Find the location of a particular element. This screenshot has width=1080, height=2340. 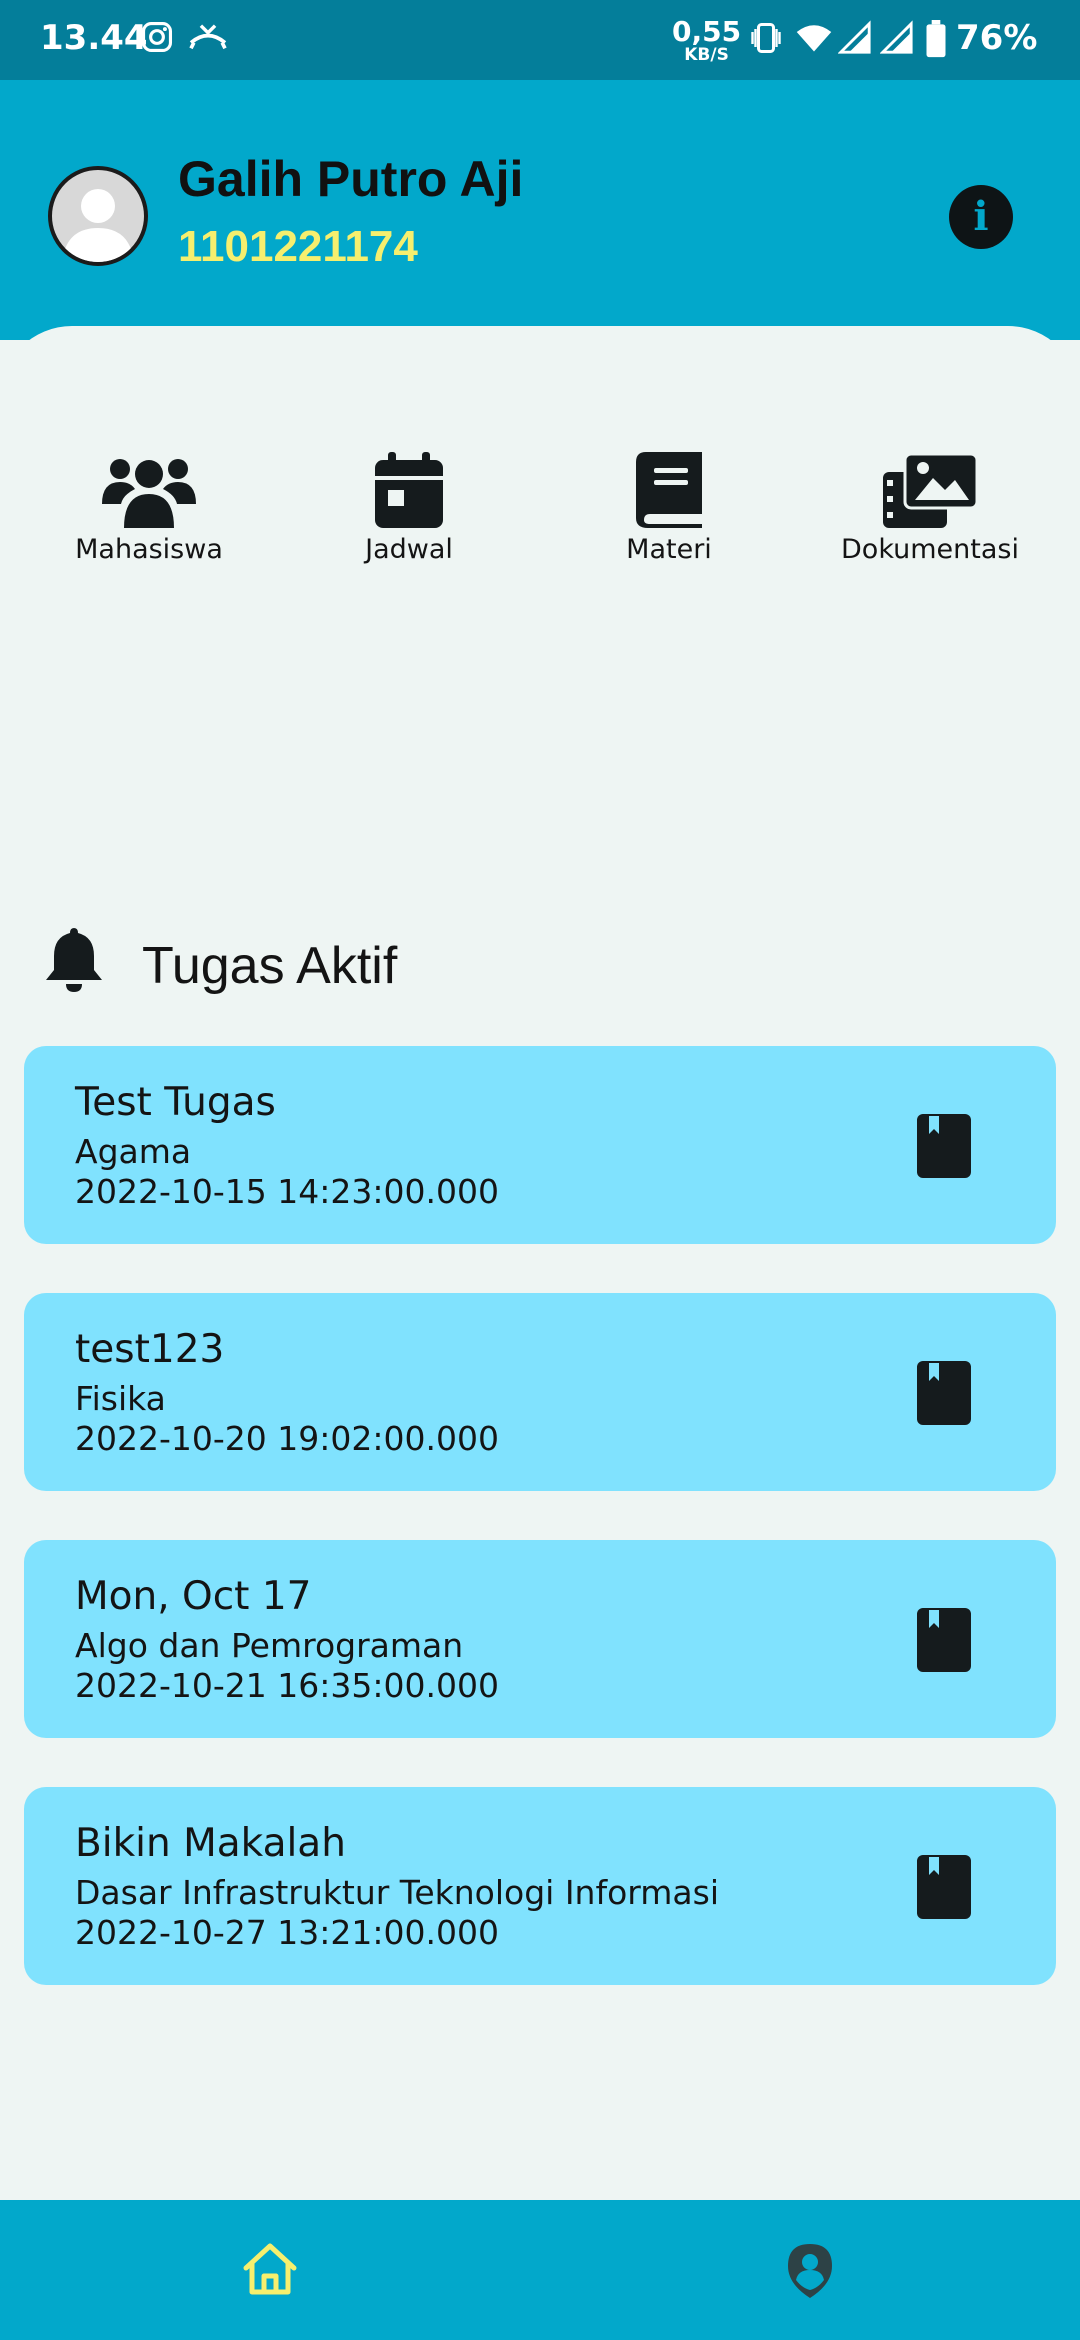

home-icon is located at coordinates (270, 2269).